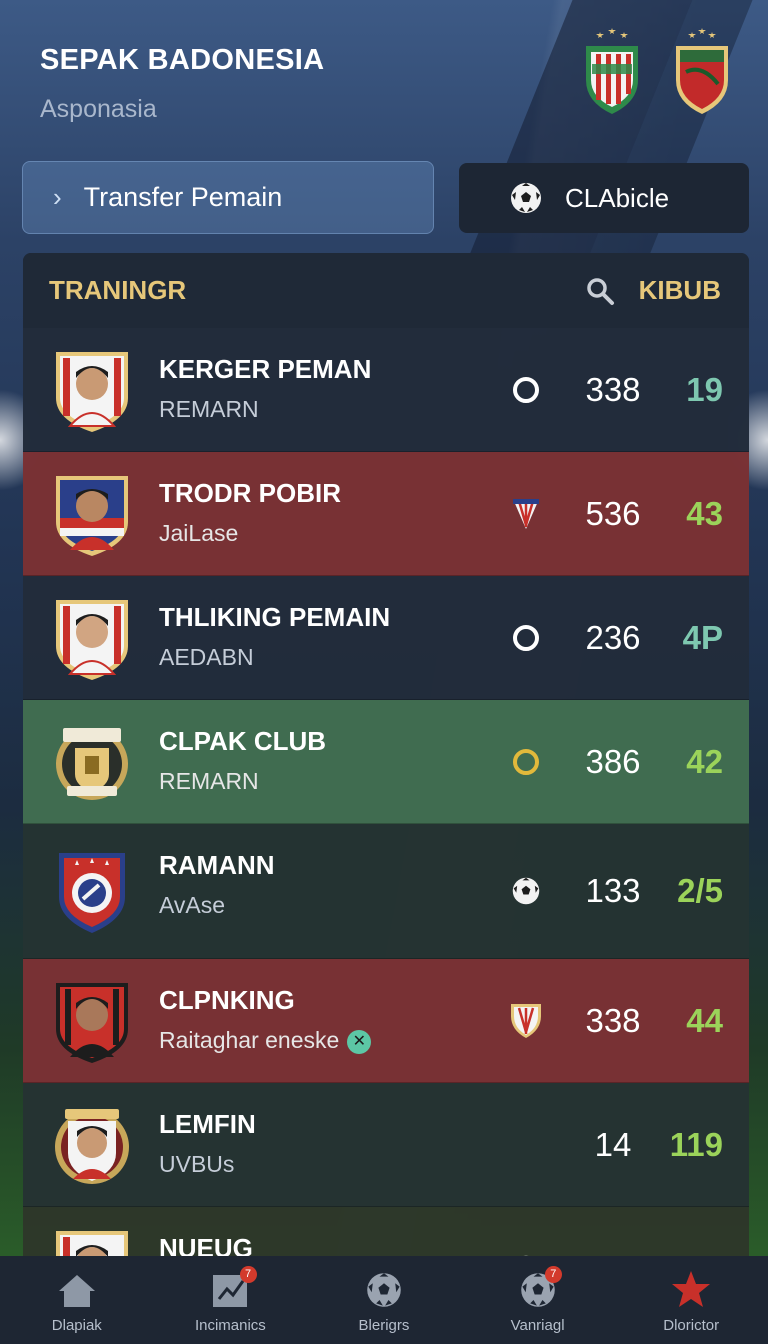 This screenshot has height=1344, width=768. Describe the element at coordinates (76, 1325) in the screenshot. I see `nav-label: Dlapiak` at that location.